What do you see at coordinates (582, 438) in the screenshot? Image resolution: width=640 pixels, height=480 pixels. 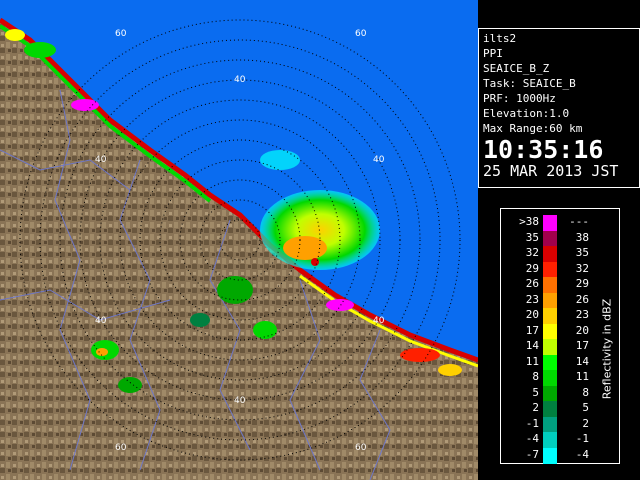 I see `legend-high-value: -1` at bounding box center [582, 438].